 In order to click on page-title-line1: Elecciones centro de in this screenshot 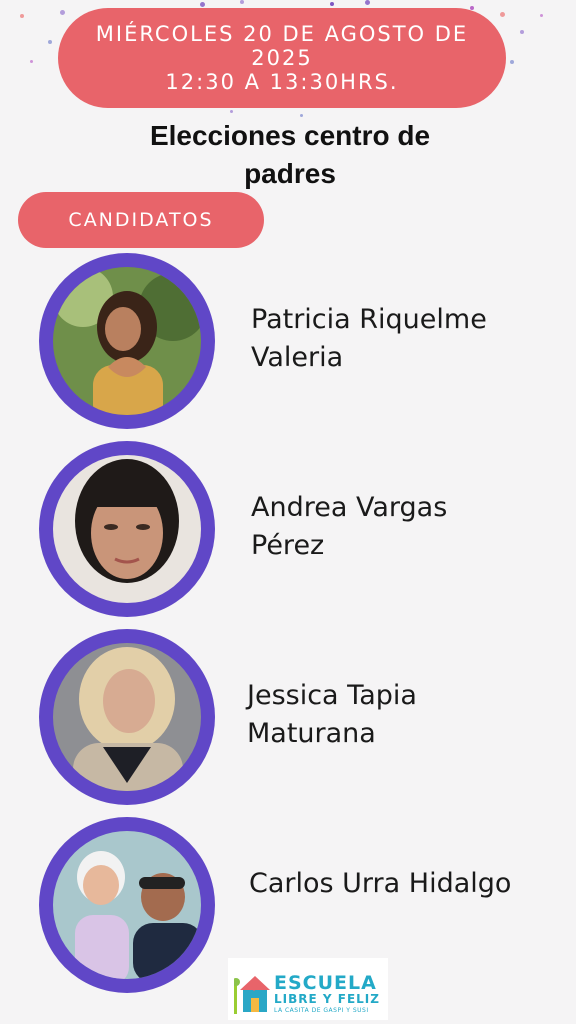, I will do `click(290, 135)`.